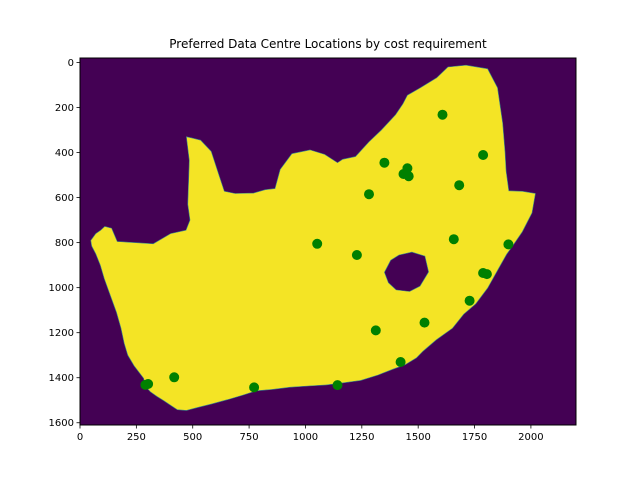 The width and height of the screenshot is (640, 480). What do you see at coordinates (361, 437) in the screenshot?
I see `x-tick-label: 1250` at bounding box center [361, 437].